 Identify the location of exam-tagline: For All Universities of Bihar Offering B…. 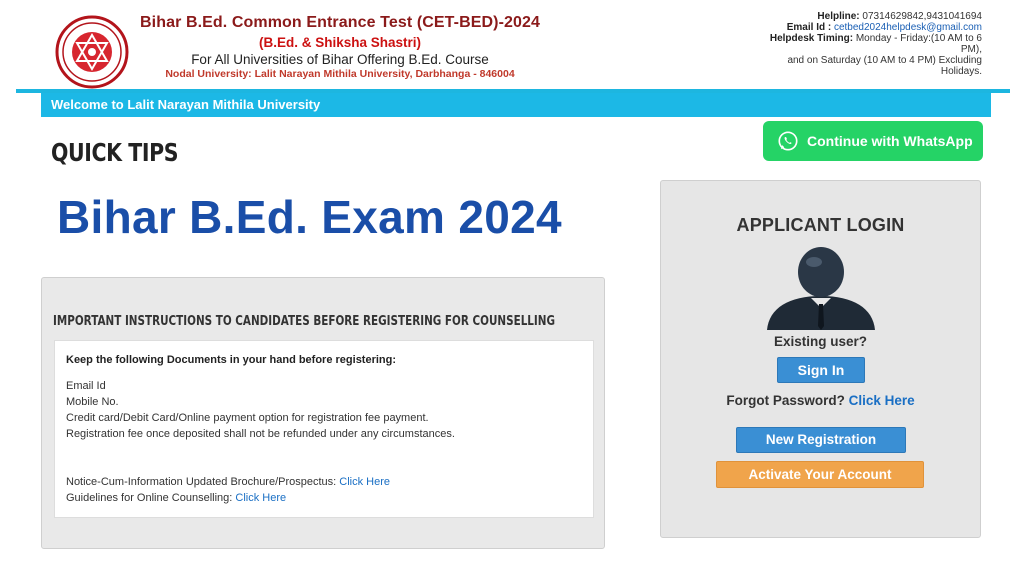
(340, 59).